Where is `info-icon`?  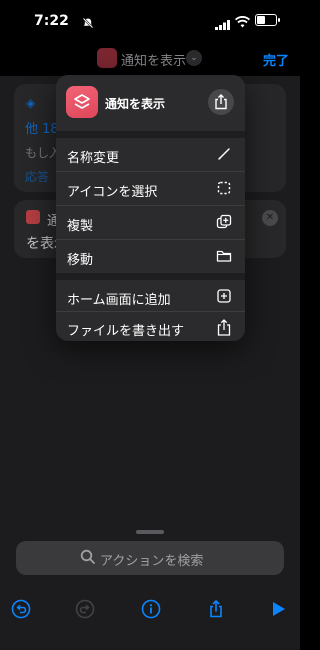
info-icon is located at coordinates (151, 609).